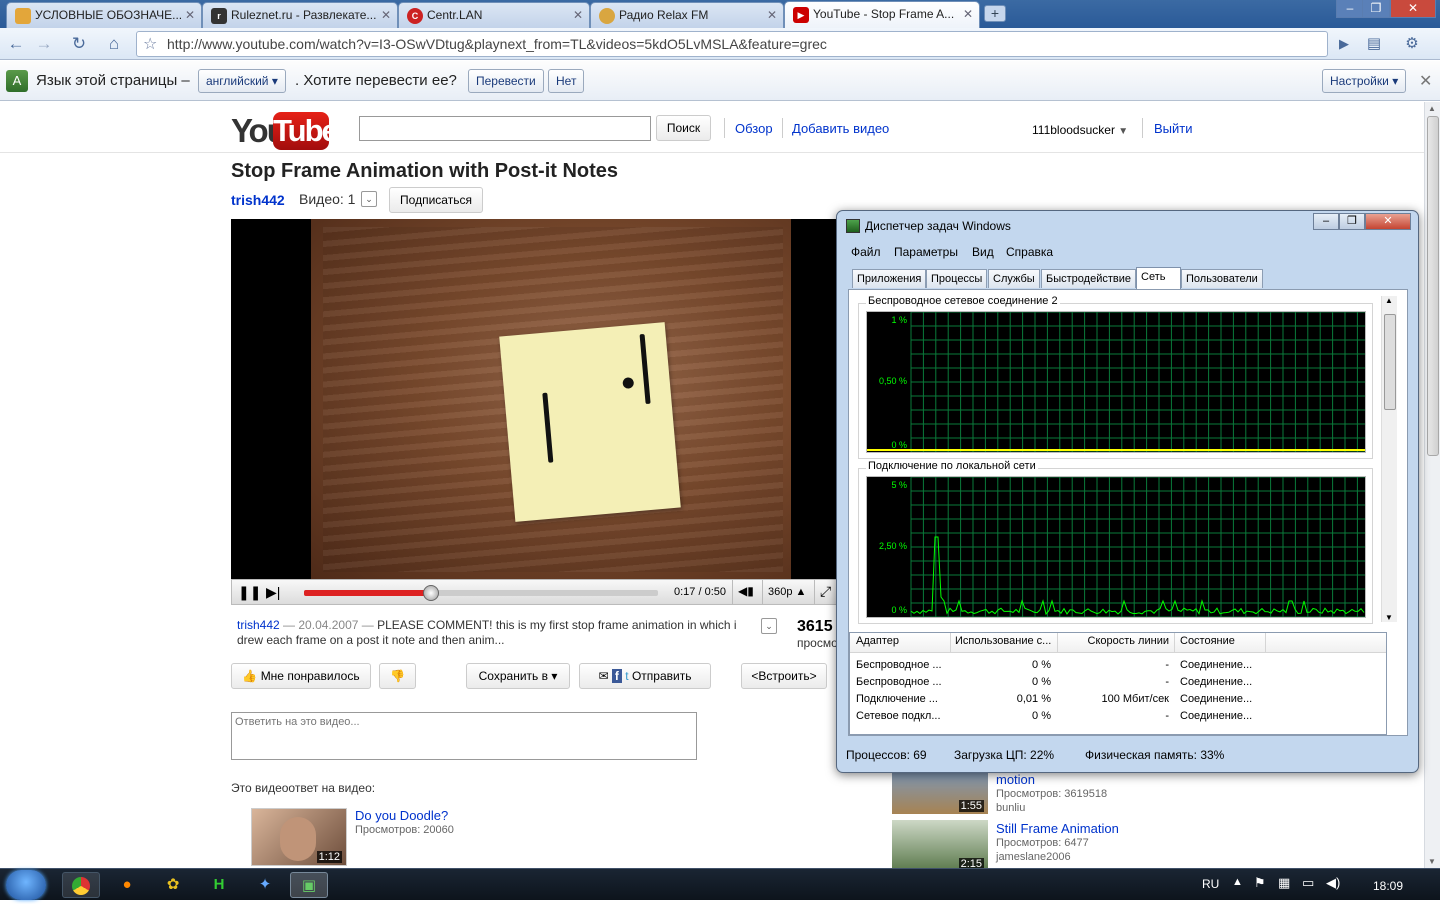  I want to click on no-button: Нет, so click(566, 81).